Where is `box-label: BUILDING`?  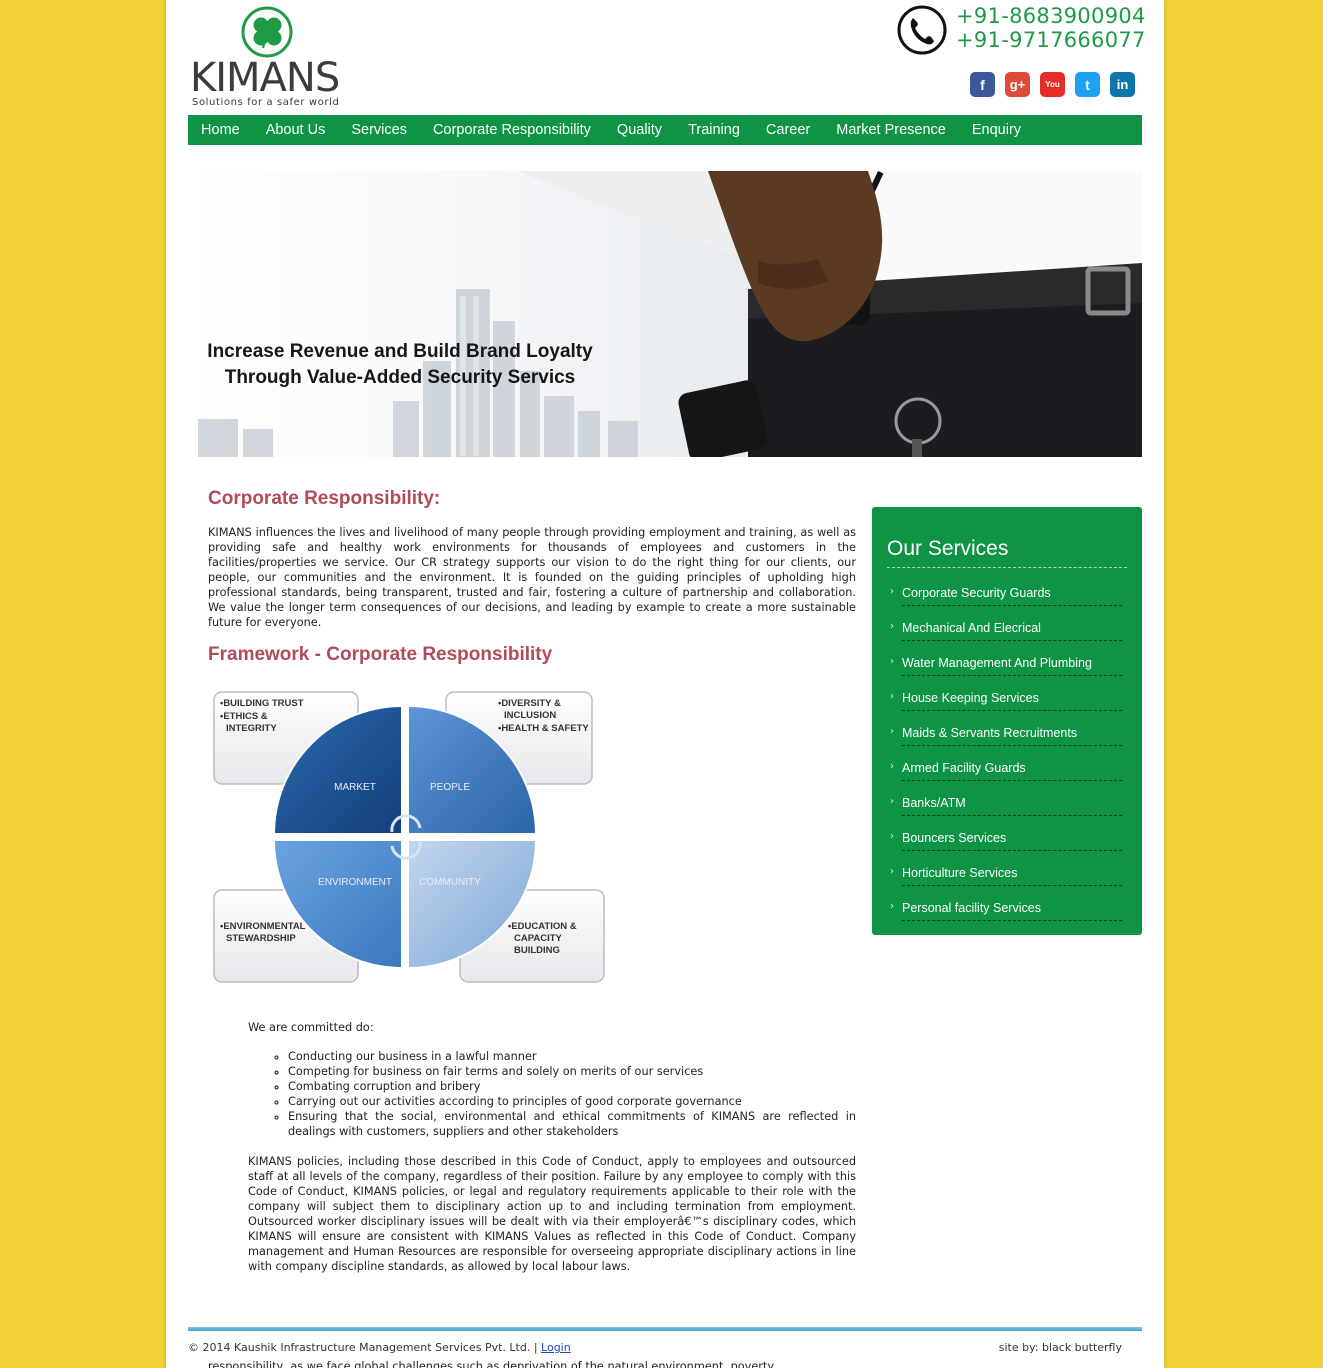
box-label: BUILDING is located at coordinates (537, 950).